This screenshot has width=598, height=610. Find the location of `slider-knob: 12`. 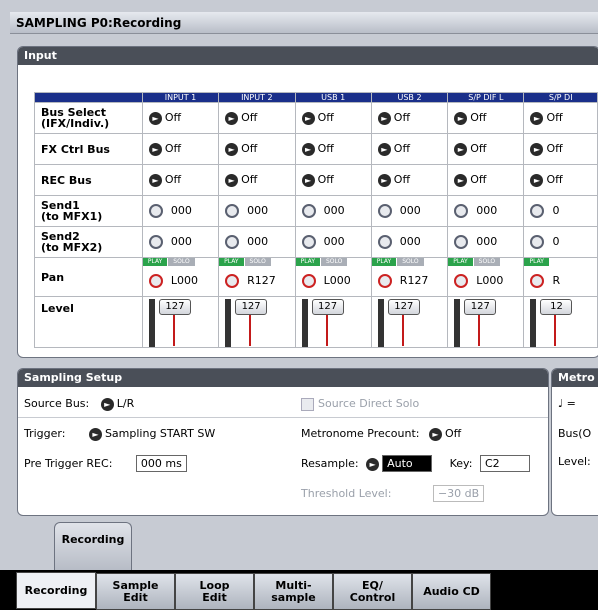

slider-knob: 12 is located at coordinates (556, 307).